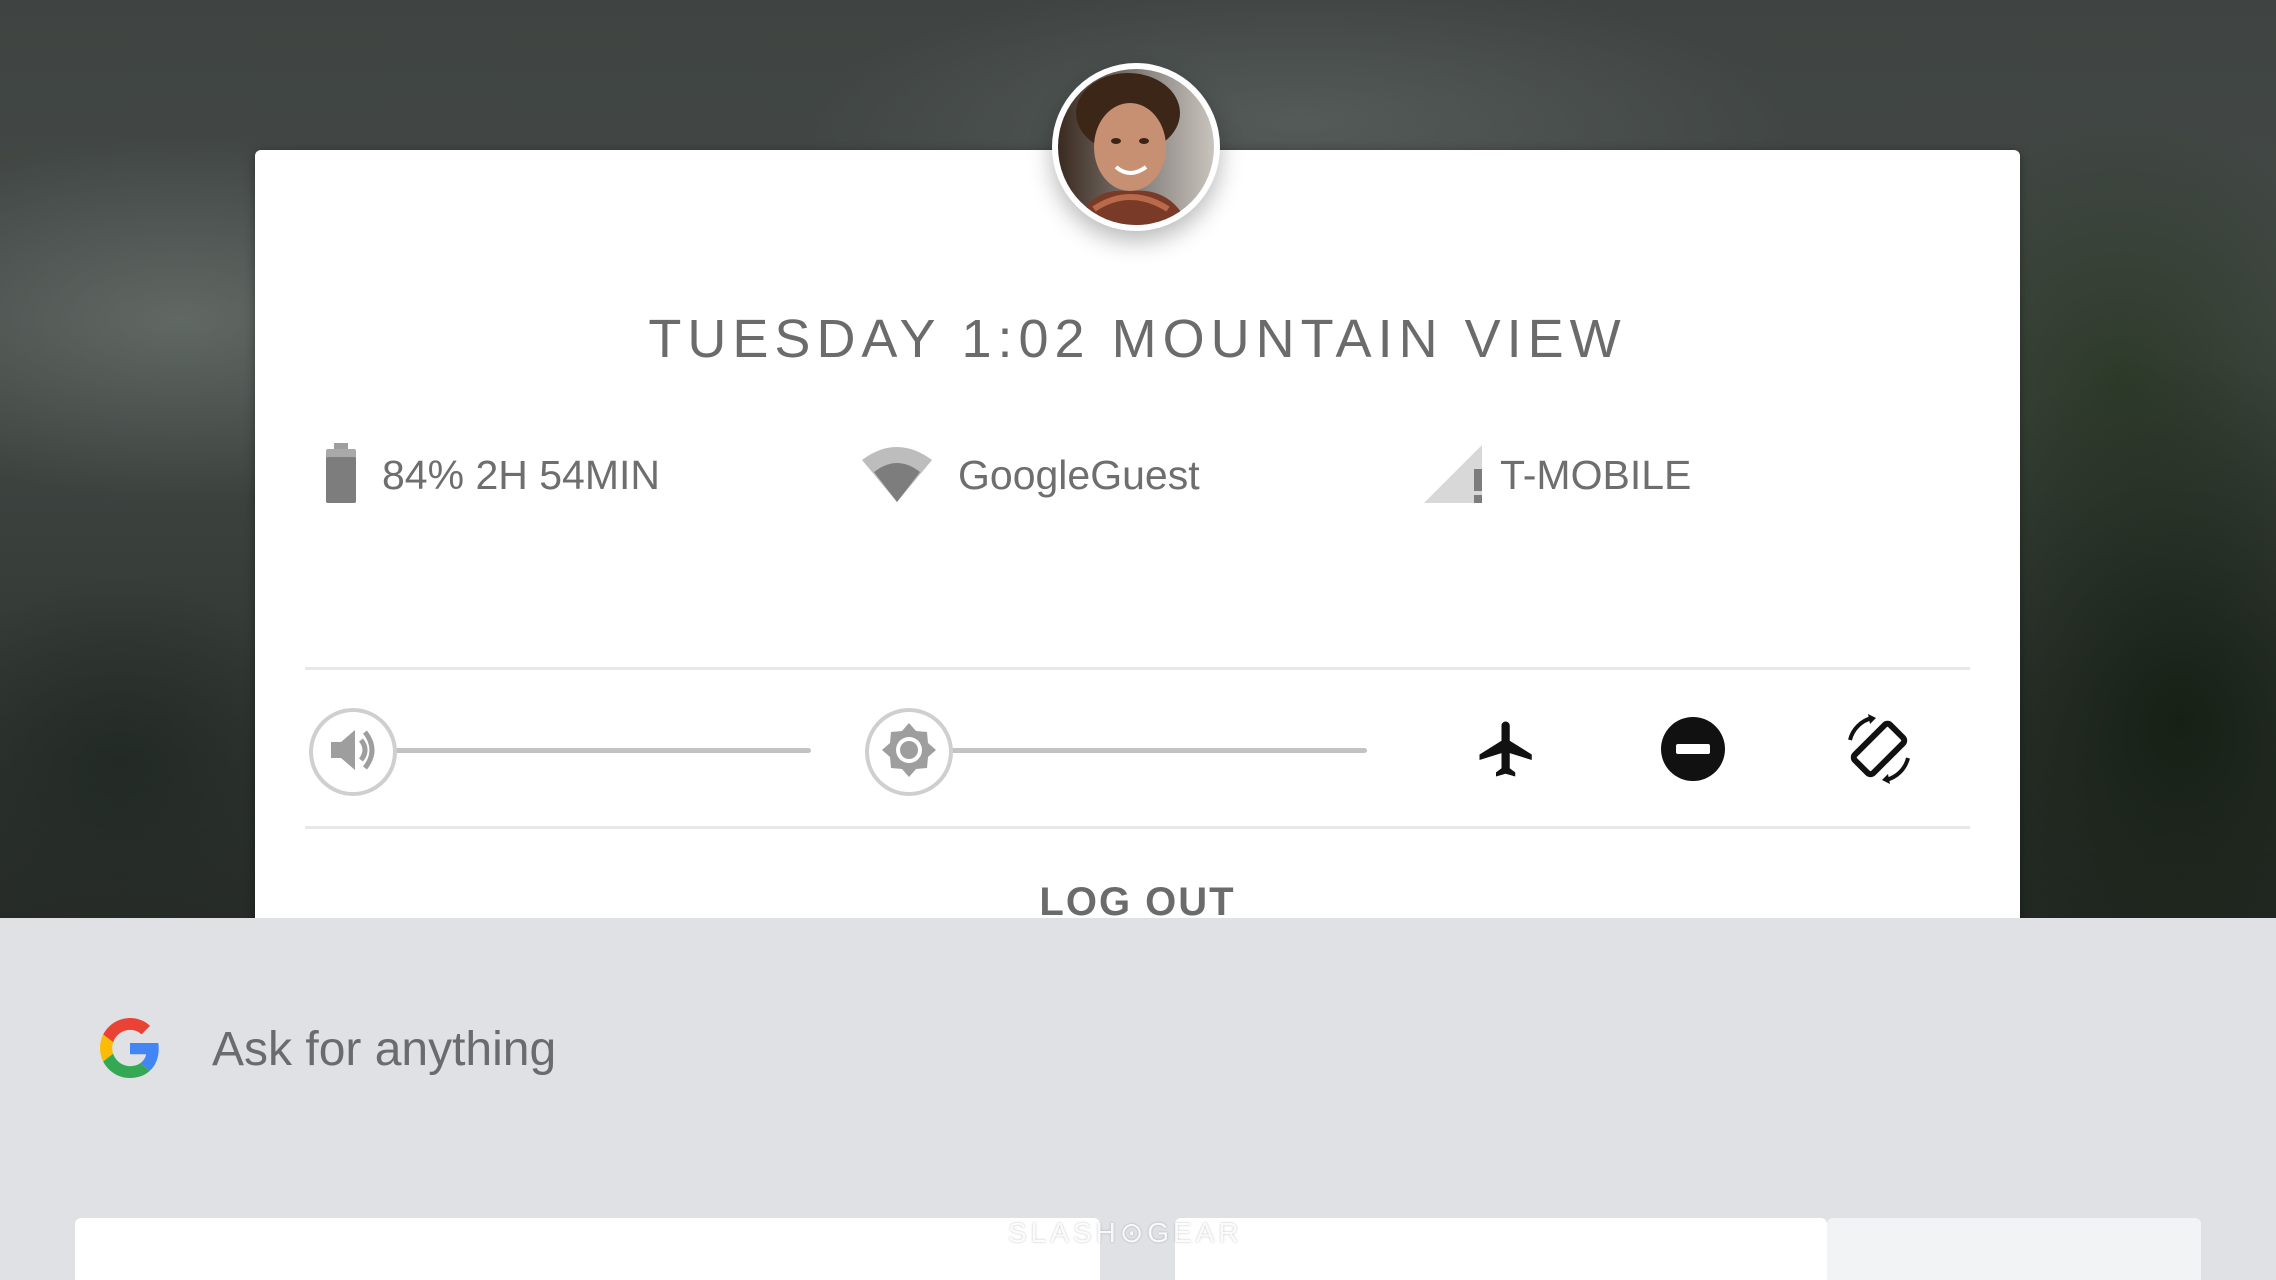 This screenshot has height=1280, width=2276. I want to click on user-avatar, so click(1136, 147).